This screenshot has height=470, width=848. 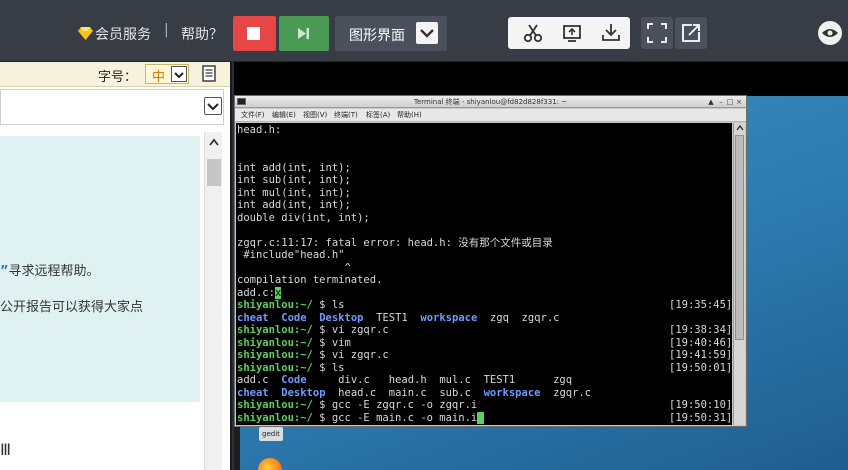 I want to click on terminal-line: int sub(int, int);, so click(x=294, y=180).